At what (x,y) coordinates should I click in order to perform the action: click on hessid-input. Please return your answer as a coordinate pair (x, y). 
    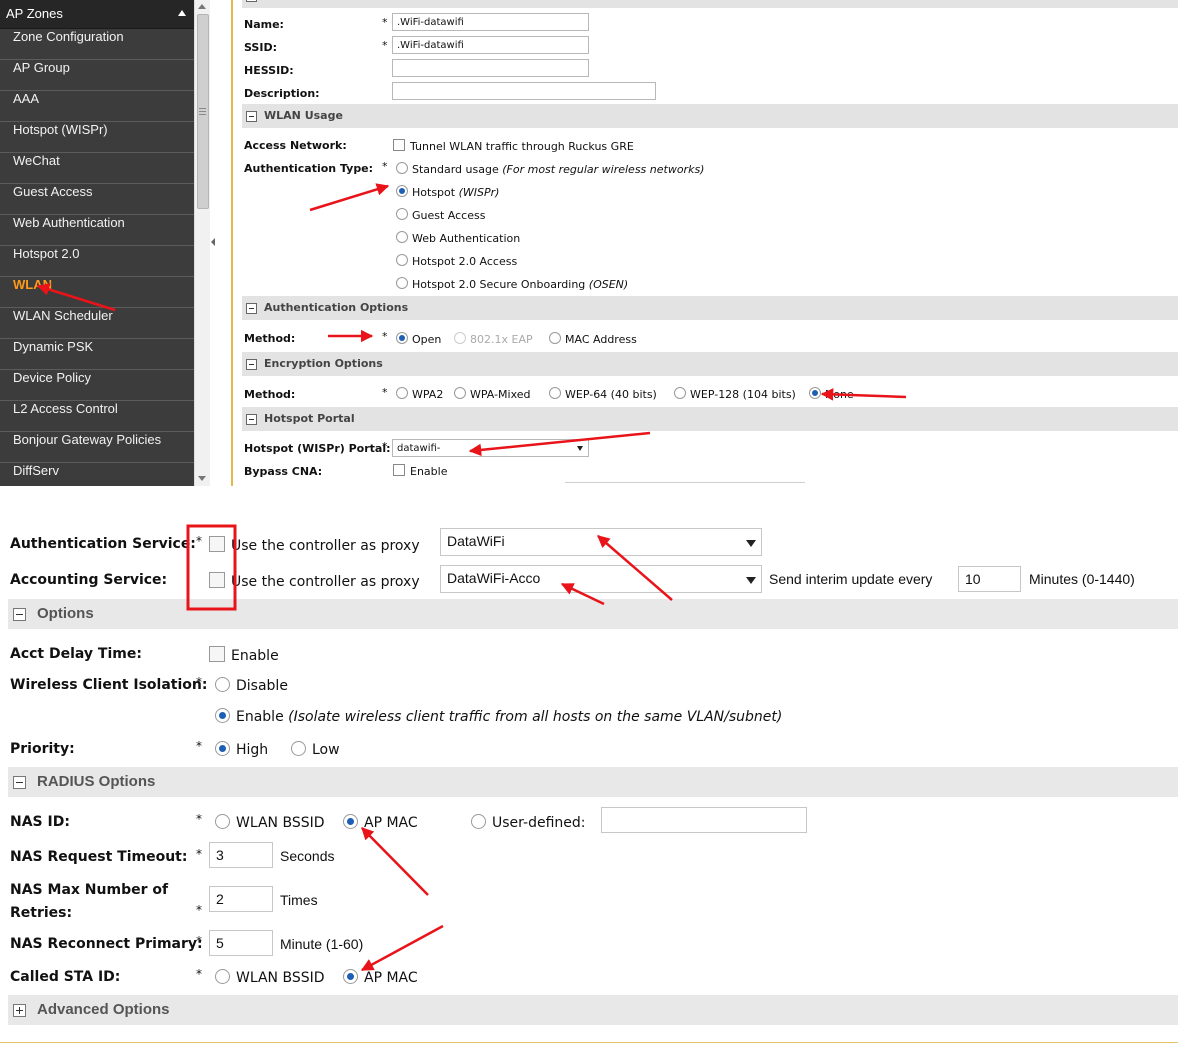
    Looking at the image, I should click on (490, 68).